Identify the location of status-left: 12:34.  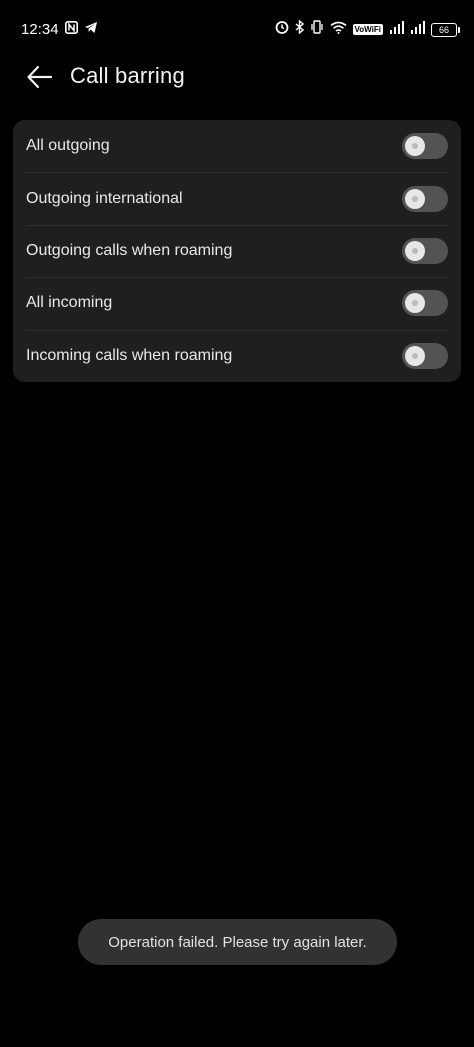
(59, 29).